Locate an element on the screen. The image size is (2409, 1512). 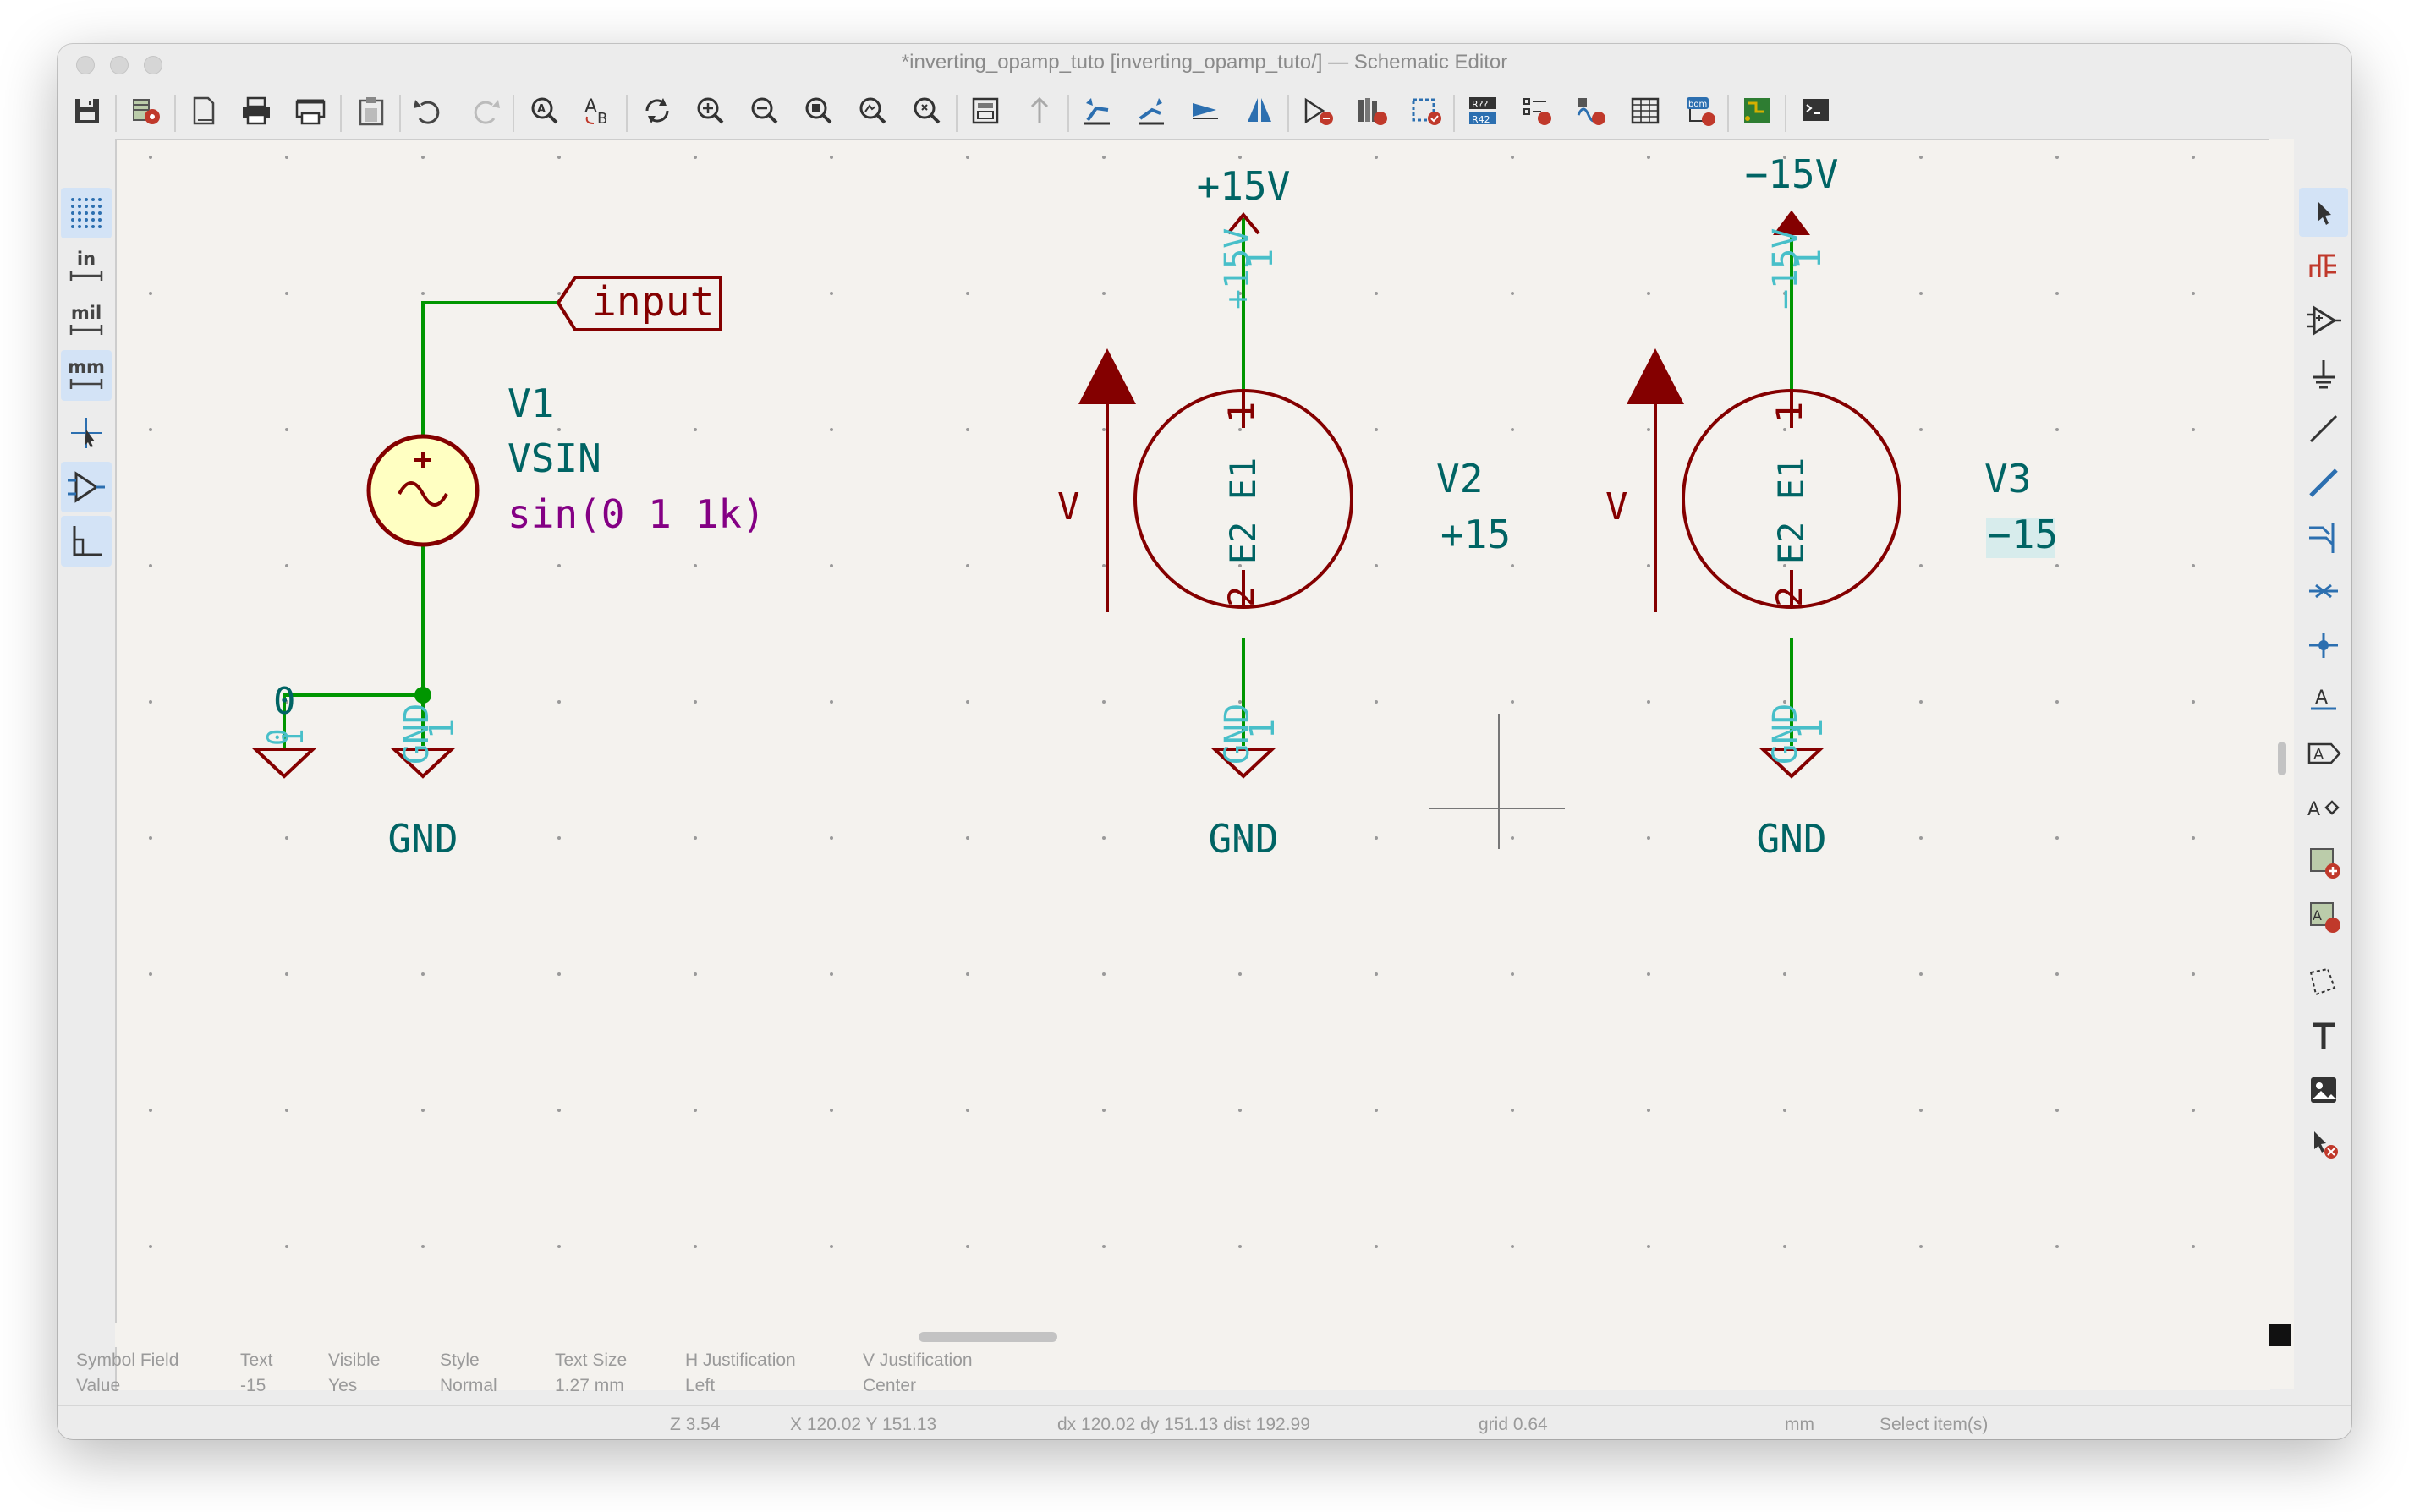
horizontal-scroll-thumb is located at coordinates (988, 1337).